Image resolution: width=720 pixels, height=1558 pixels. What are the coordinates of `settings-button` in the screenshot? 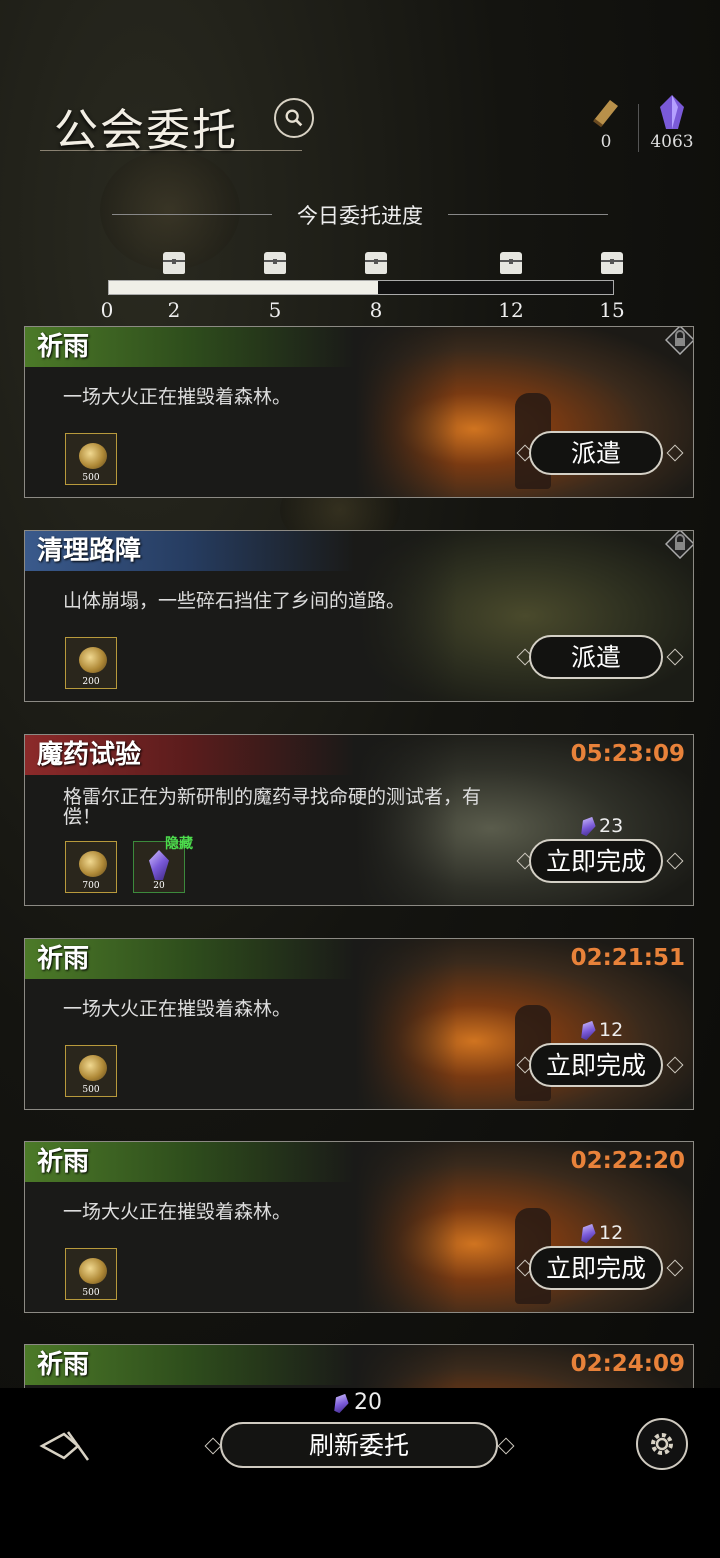 It's located at (662, 1444).